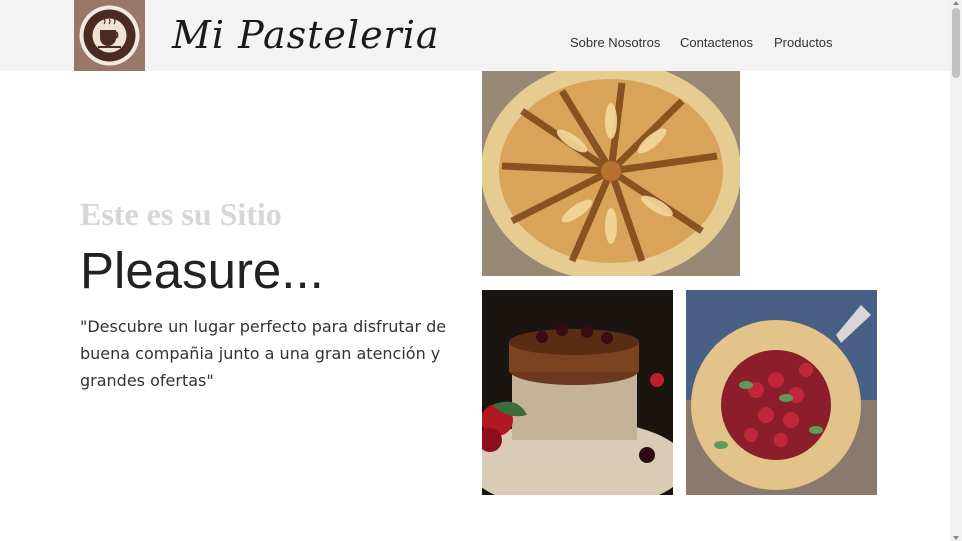 This screenshot has height=541, width=962. What do you see at coordinates (615, 42) in the screenshot?
I see `nav-link-sobre-nosotros: Sobre Nosotros` at bounding box center [615, 42].